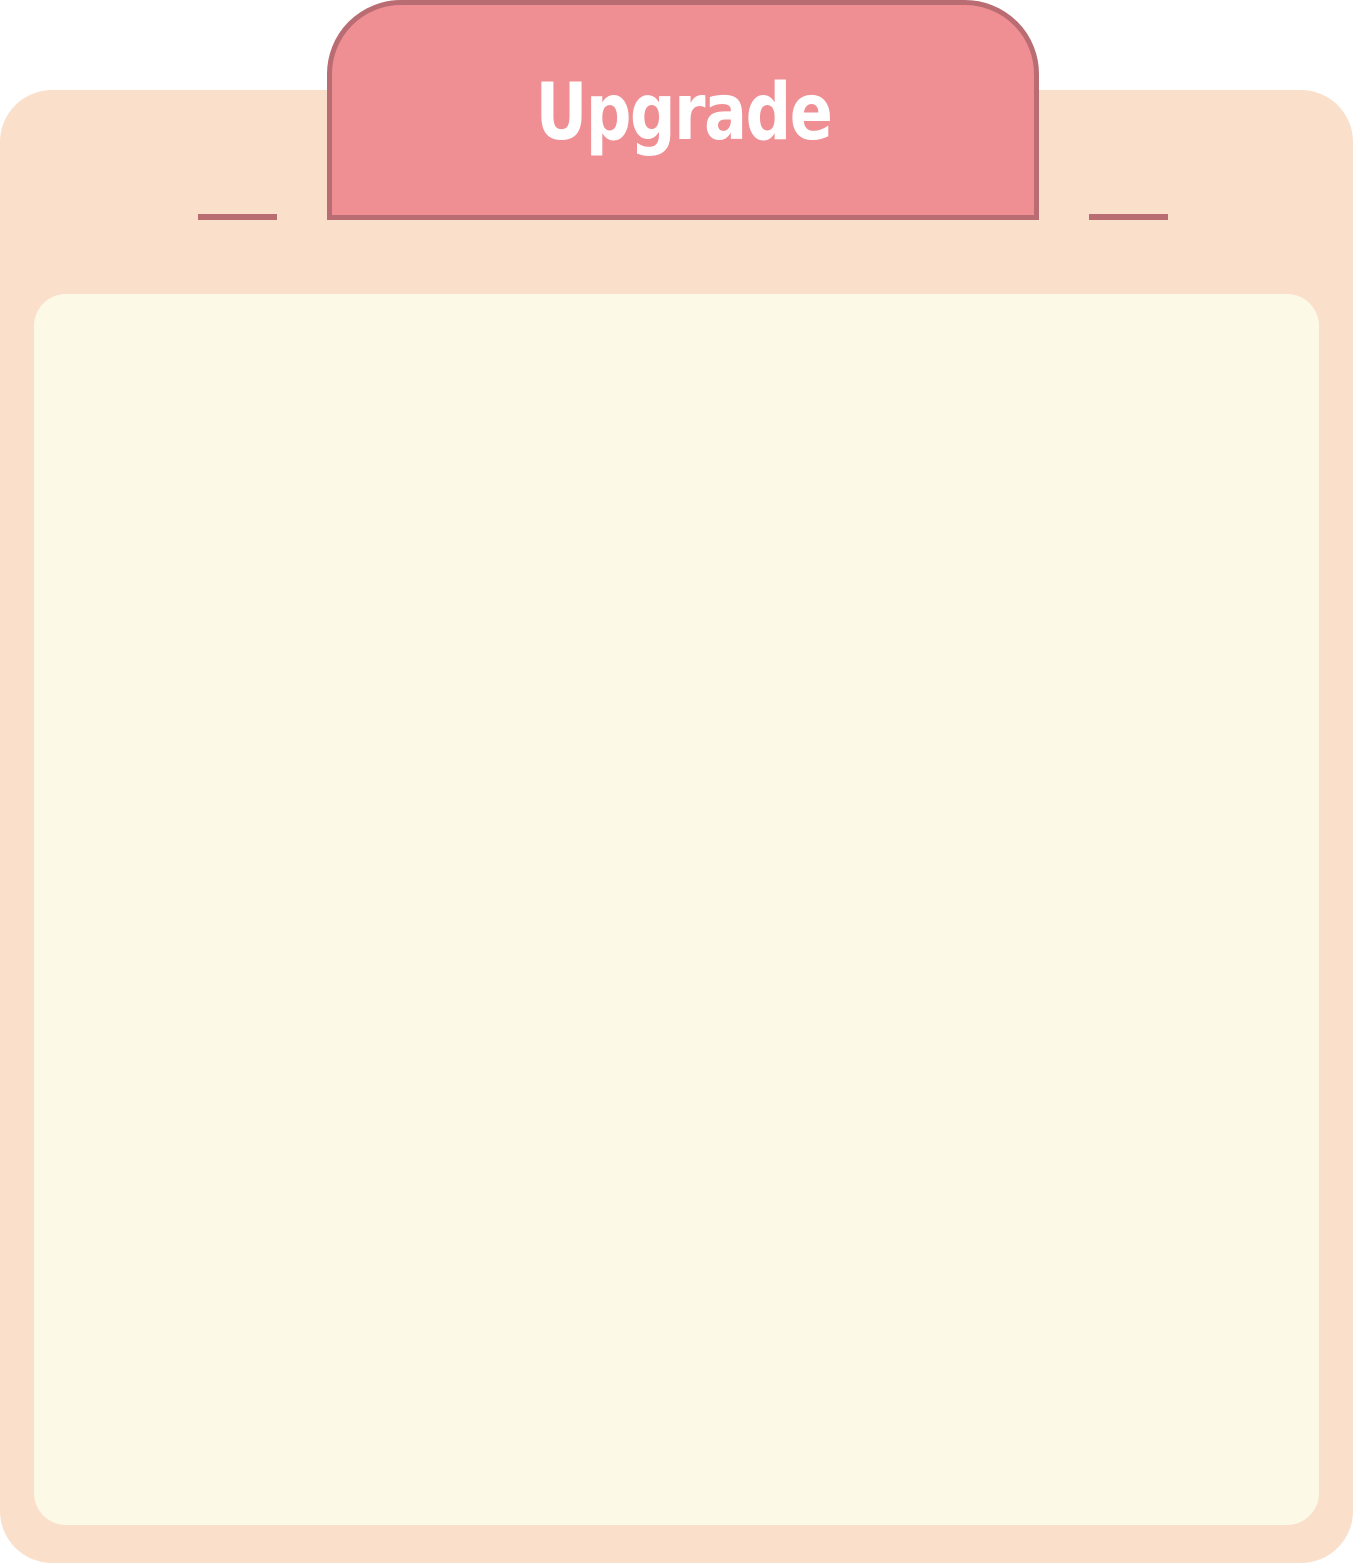 This screenshot has height=1563, width=1353. Describe the element at coordinates (237, 217) in the screenshot. I see `title-decoration-dash-left` at that location.